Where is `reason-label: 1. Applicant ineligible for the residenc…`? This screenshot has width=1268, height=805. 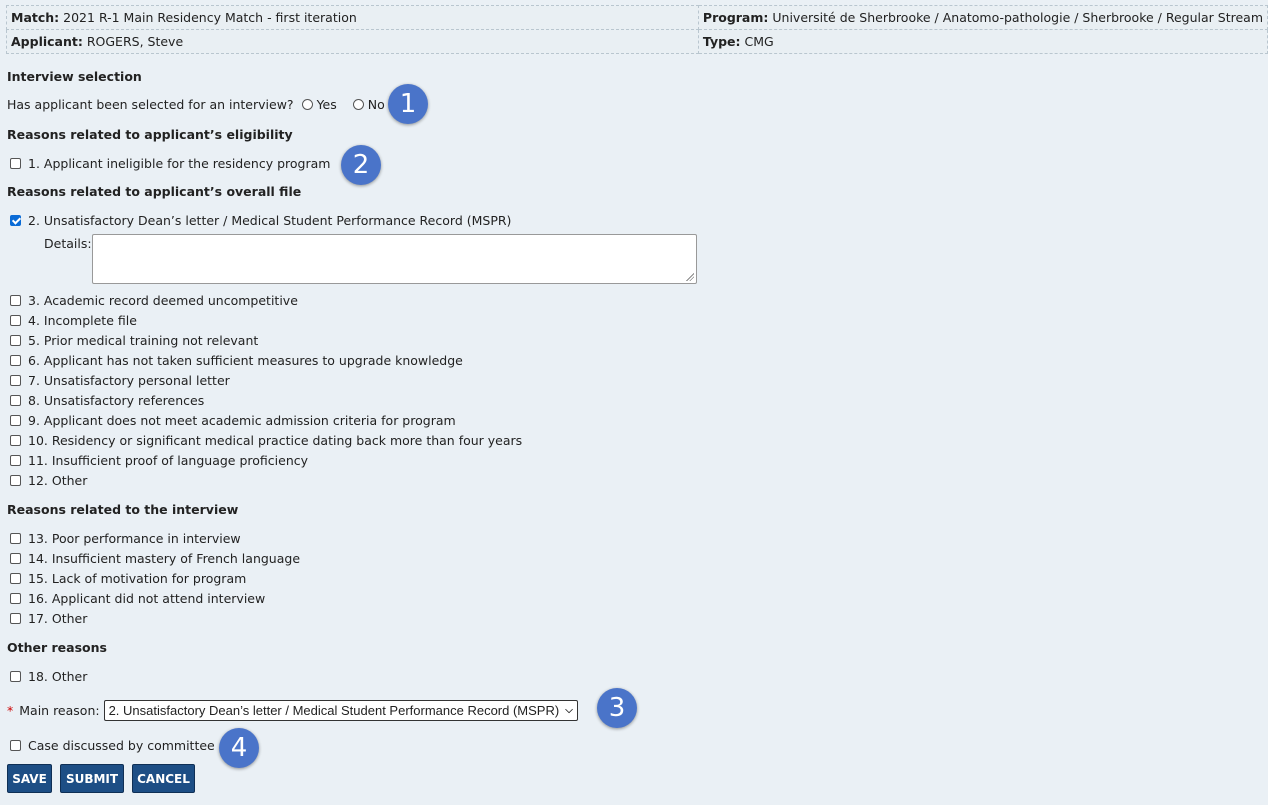 reason-label: 1. Applicant ineligible for the residenc… is located at coordinates (179, 163).